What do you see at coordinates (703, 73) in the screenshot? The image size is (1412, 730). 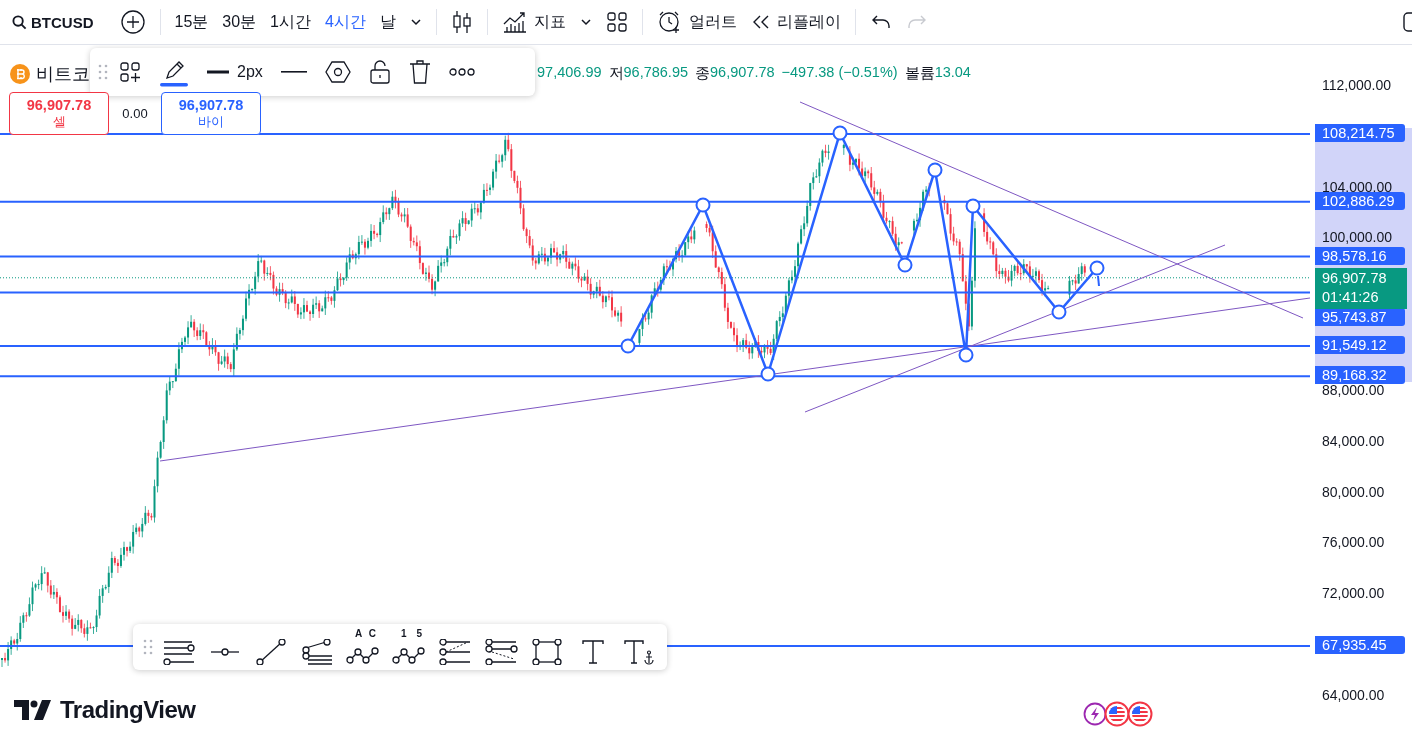 I see `legend-label: 종` at bounding box center [703, 73].